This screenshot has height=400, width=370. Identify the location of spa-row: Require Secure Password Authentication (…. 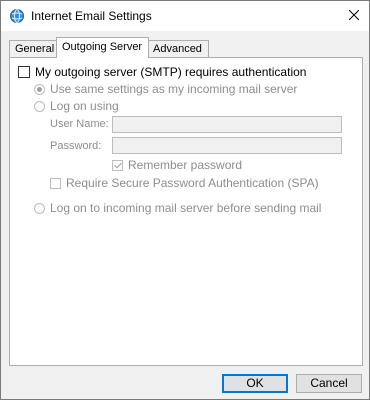
(184, 183).